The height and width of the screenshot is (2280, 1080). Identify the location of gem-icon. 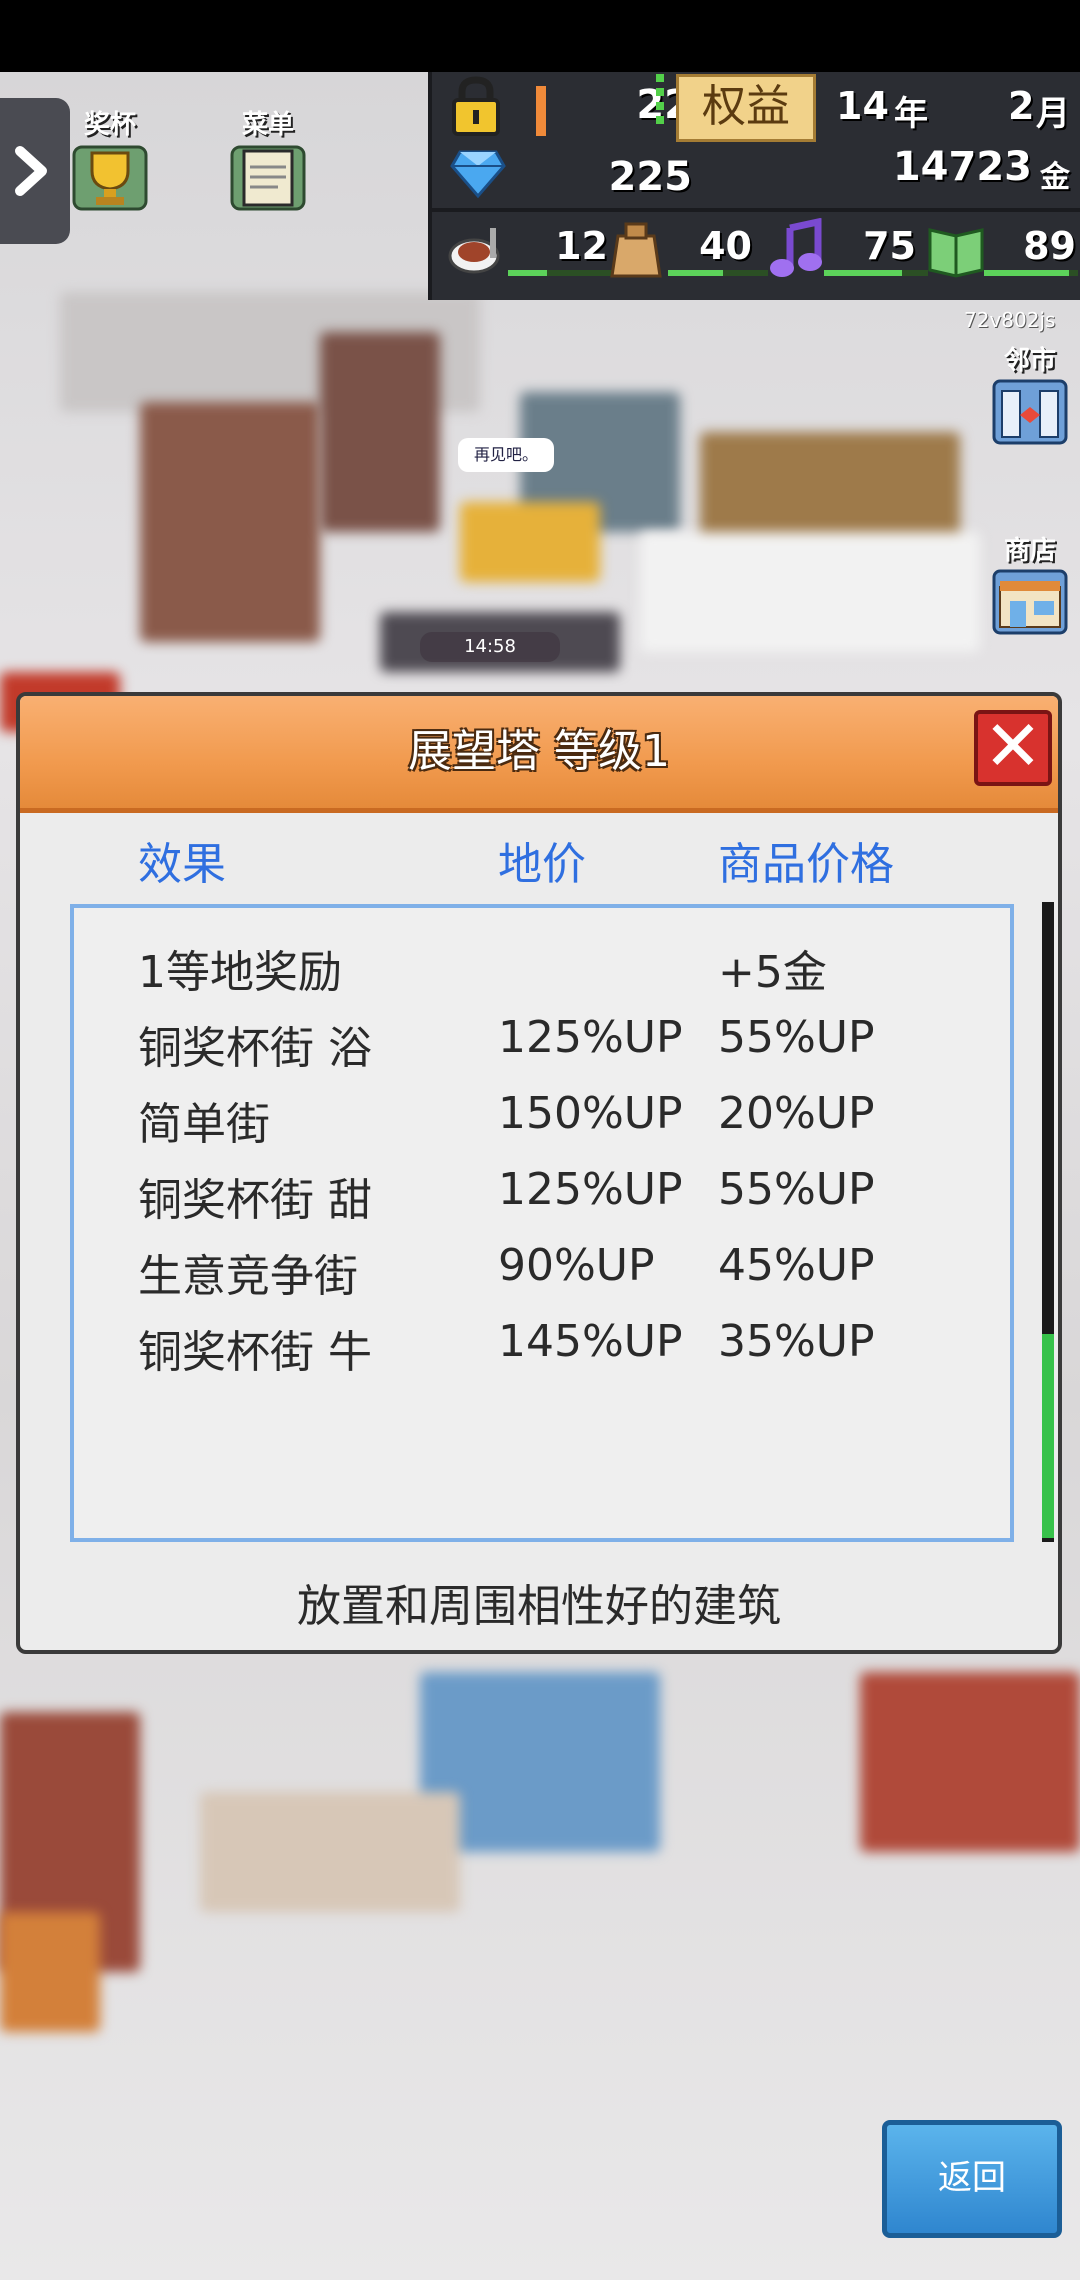
(478, 174).